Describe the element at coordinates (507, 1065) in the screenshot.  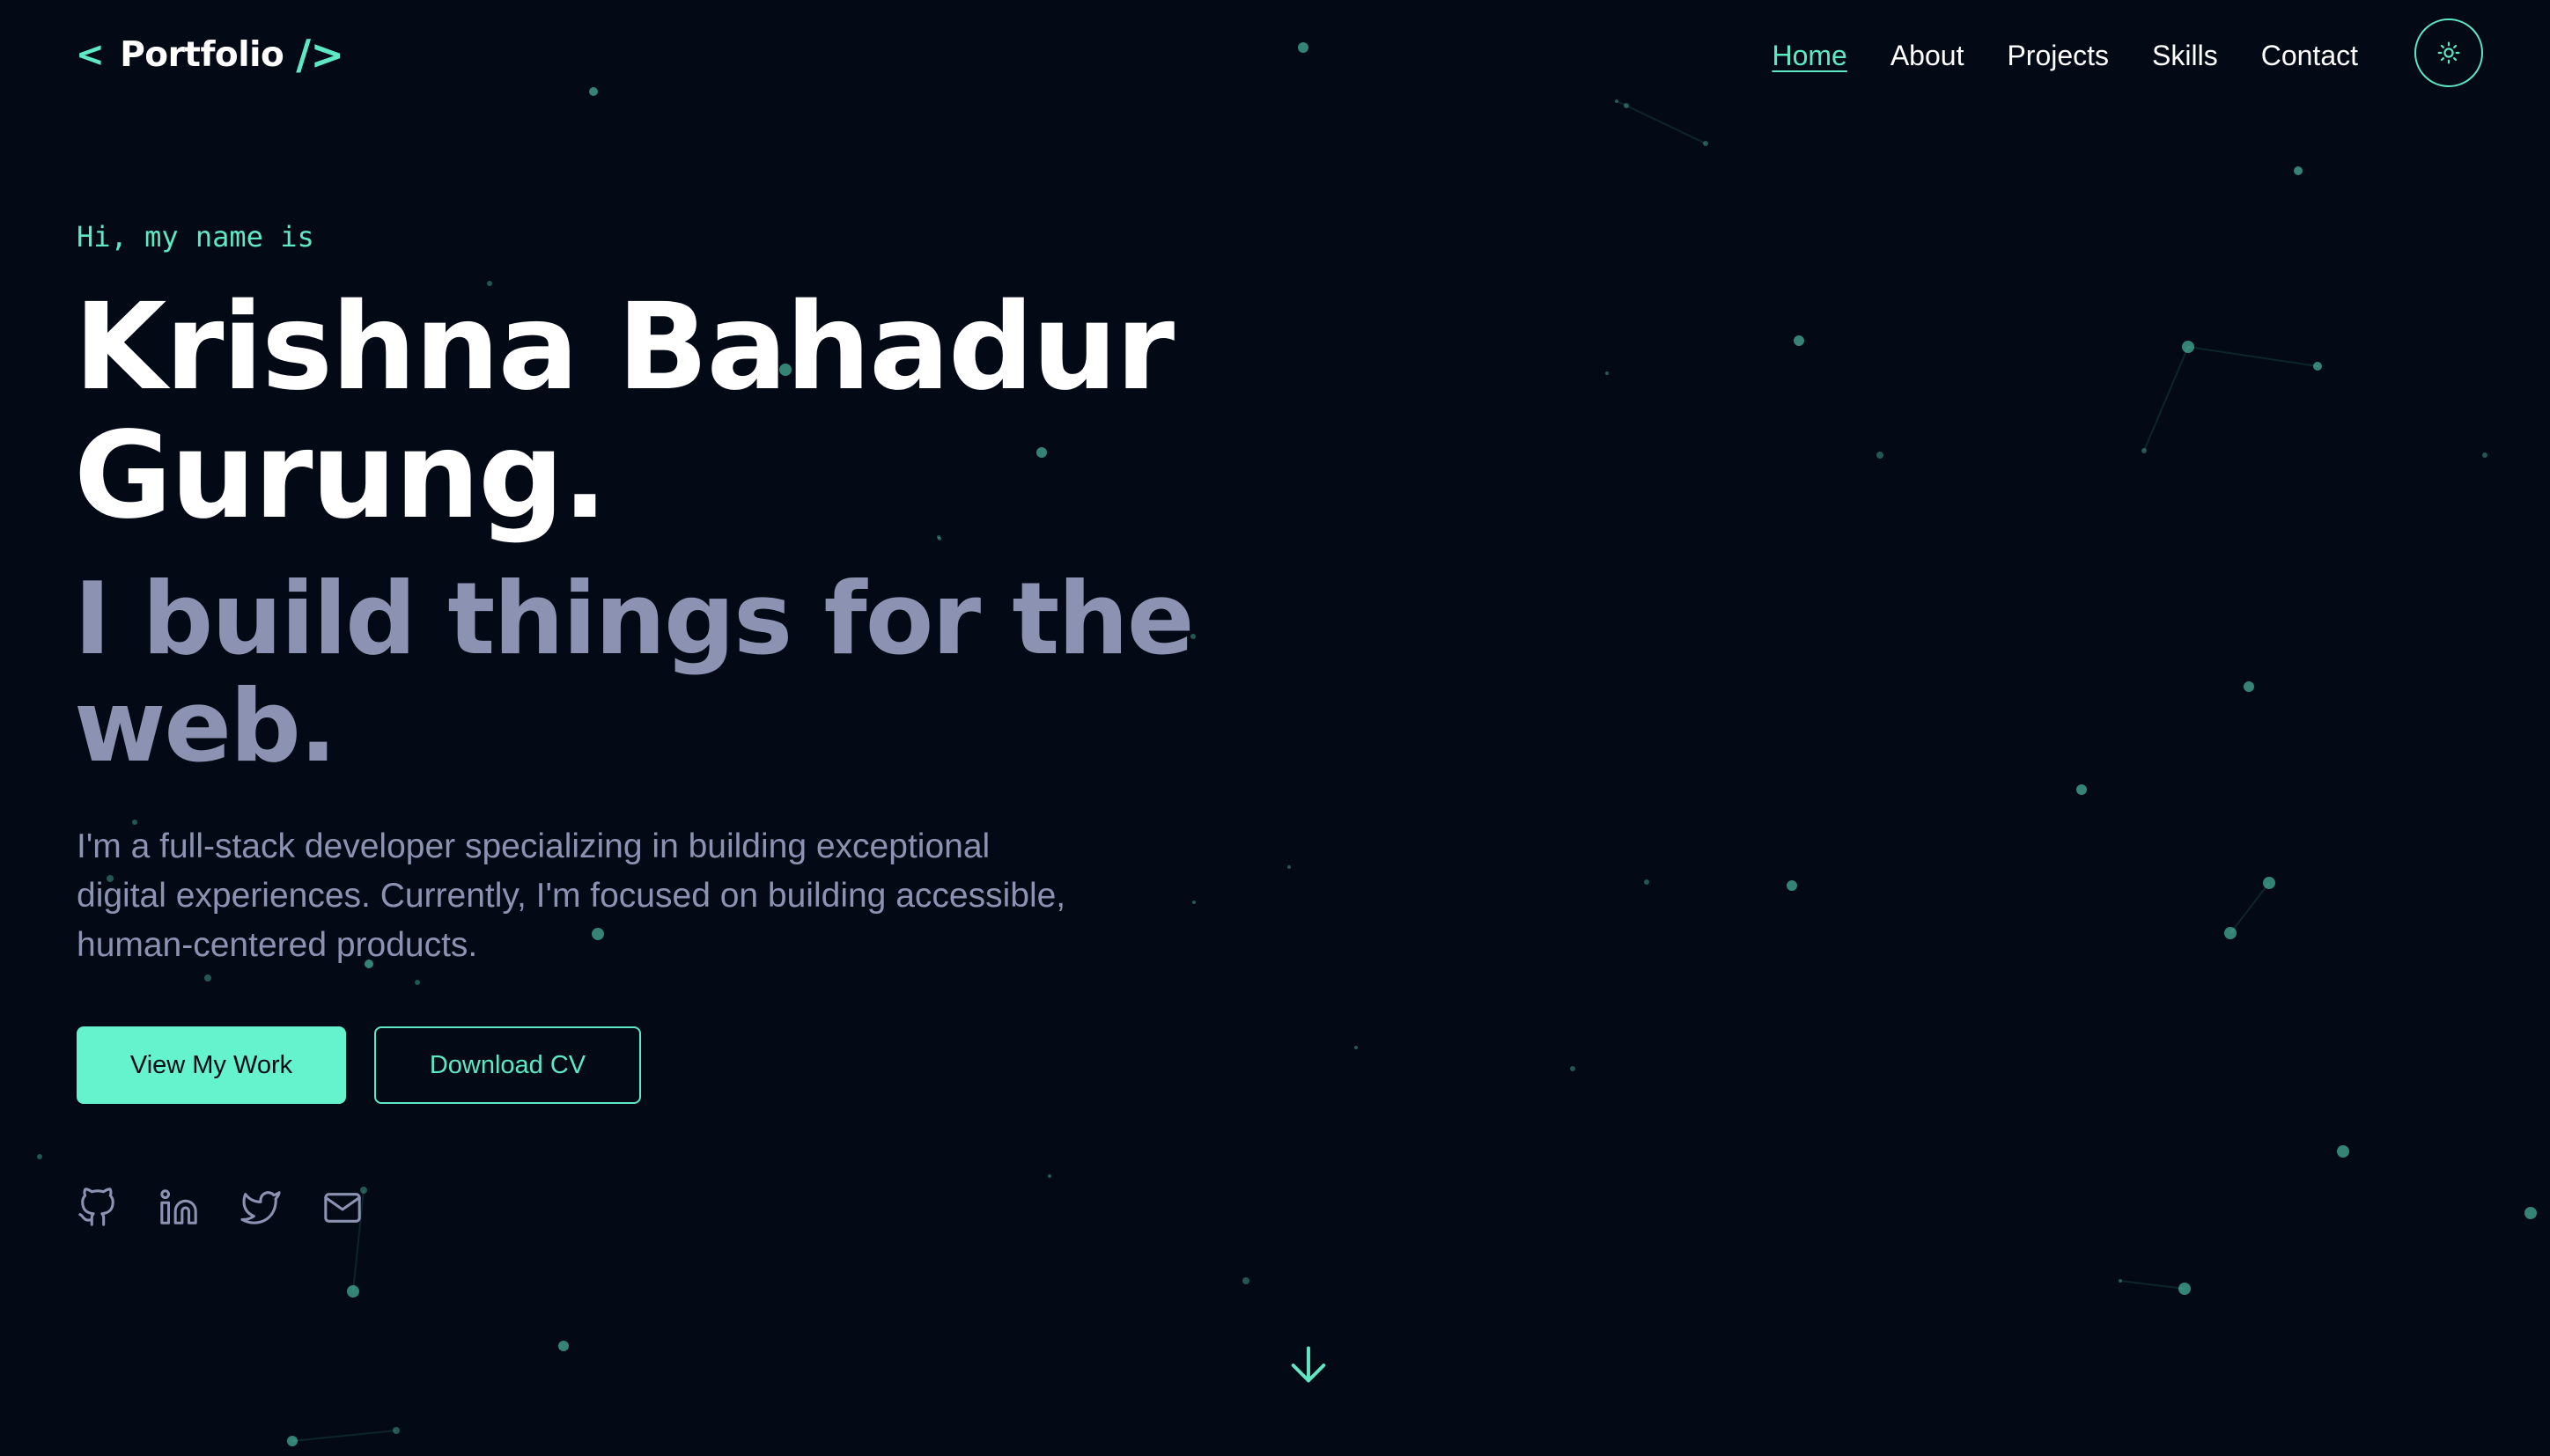
I see `download-cv-button: Download CV` at that location.